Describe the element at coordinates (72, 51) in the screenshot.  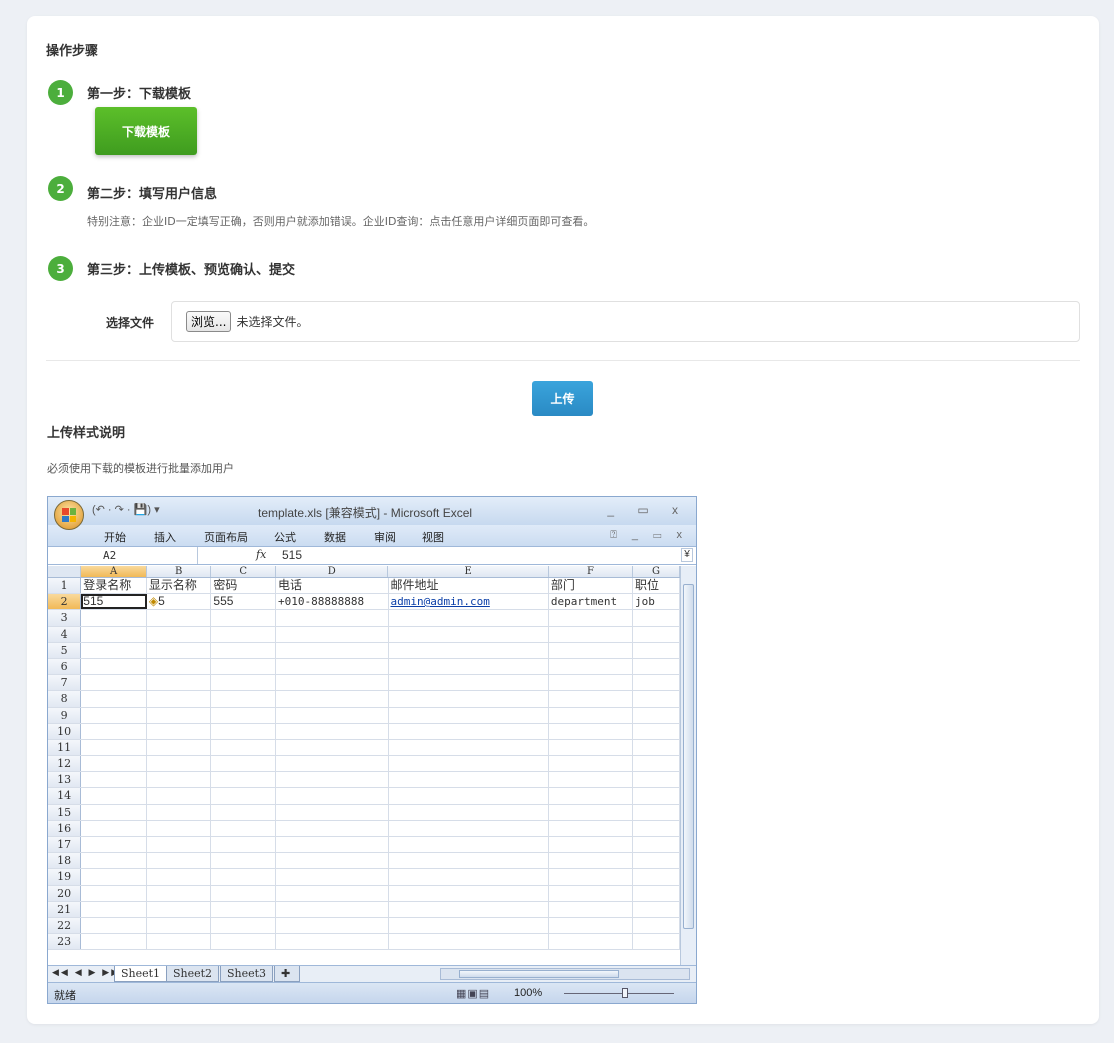
I see `steps-section-title: 操作步骤` at that location.